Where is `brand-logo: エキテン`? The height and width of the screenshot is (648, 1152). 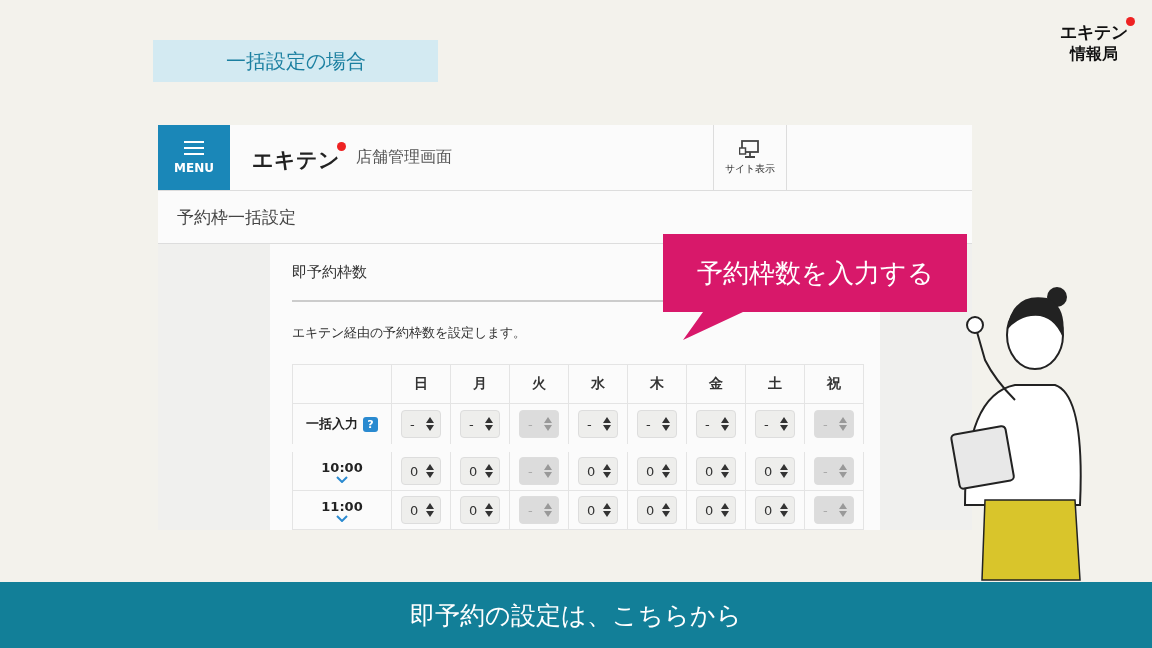 brand-logo: エキテン is located at coordinates (299, 157).